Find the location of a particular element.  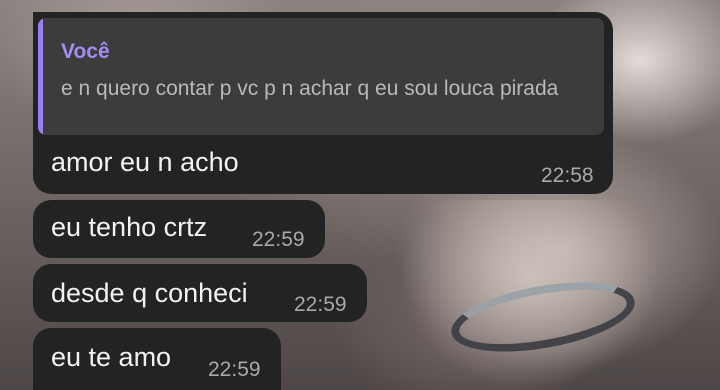

reply-quote-bar is located at coordinates (40, 76).